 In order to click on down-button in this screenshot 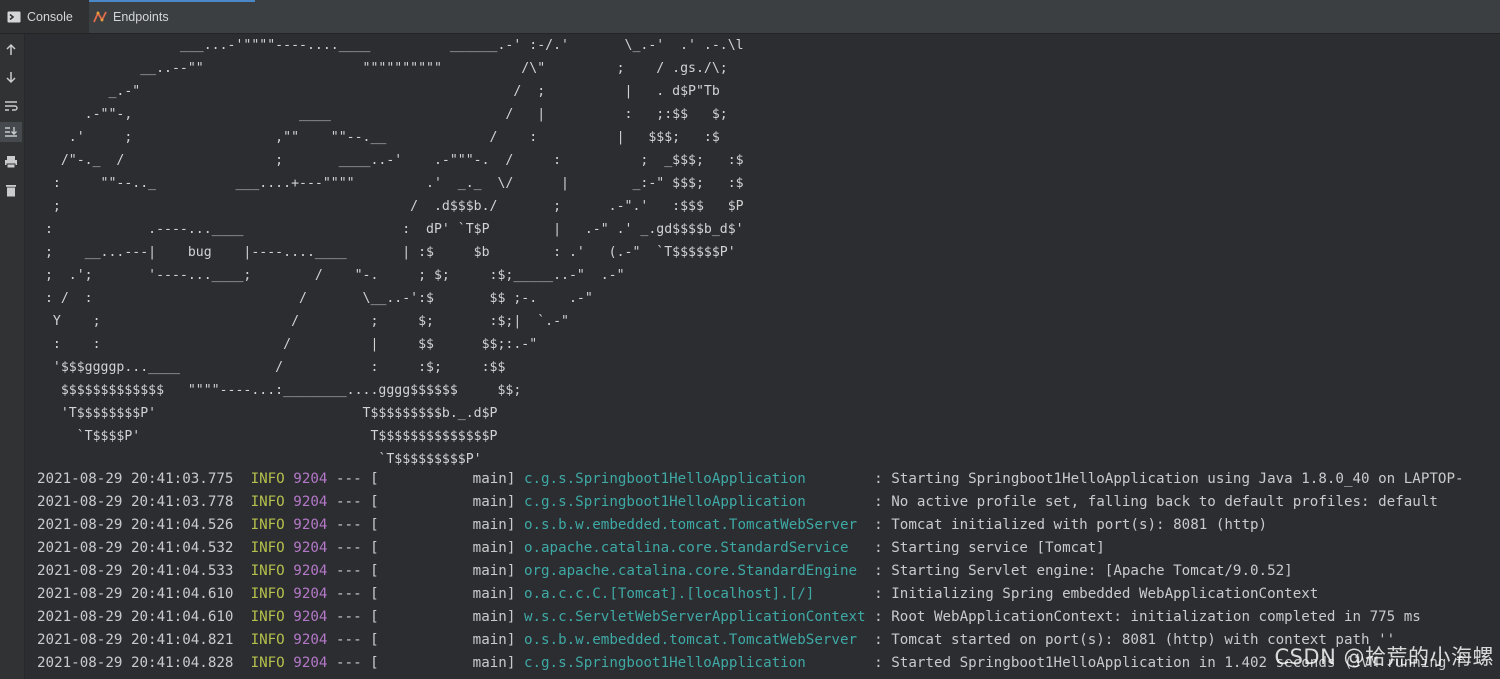, I will do `click(11, 77)`.